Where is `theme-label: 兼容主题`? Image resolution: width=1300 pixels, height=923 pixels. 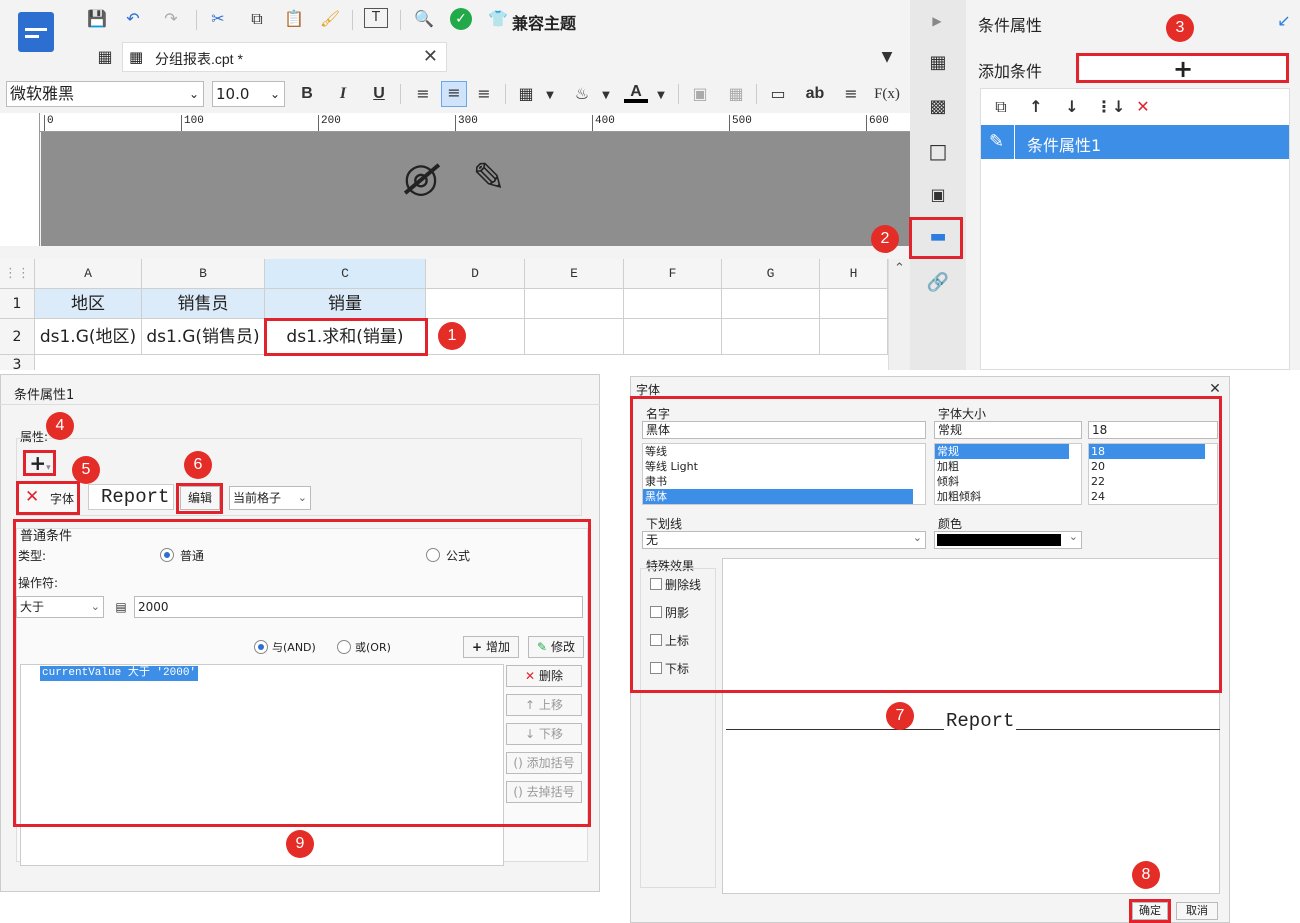 theme-label: 兼容主题 is located at coordinates (544, 22).